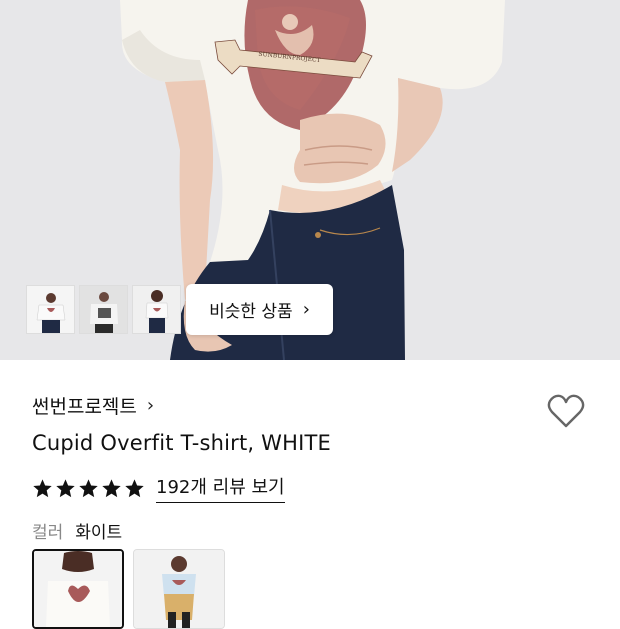  I want to click on thumbnail-side-view-image, so click(156, 309).